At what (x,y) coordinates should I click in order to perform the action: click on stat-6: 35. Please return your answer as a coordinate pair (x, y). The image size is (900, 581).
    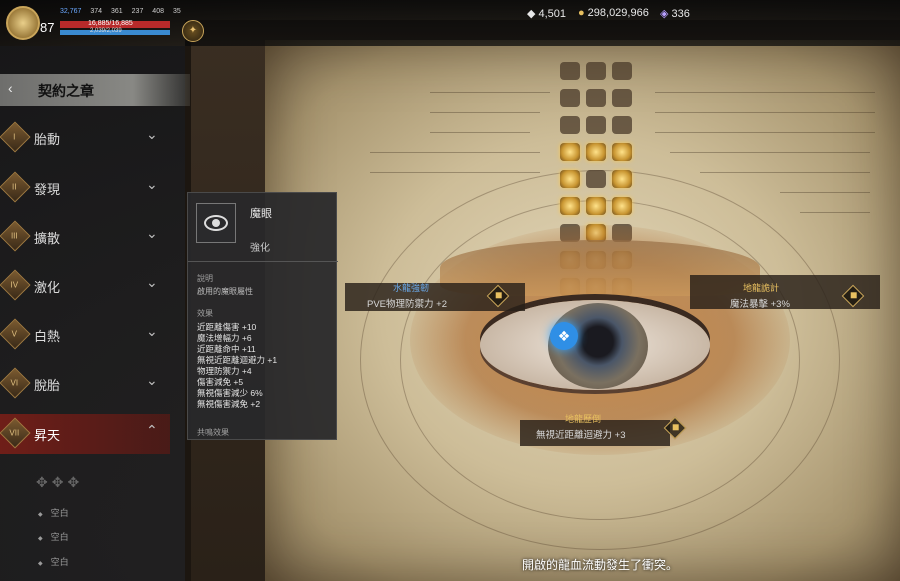
    Looking at the image, I should click on (176, 11).